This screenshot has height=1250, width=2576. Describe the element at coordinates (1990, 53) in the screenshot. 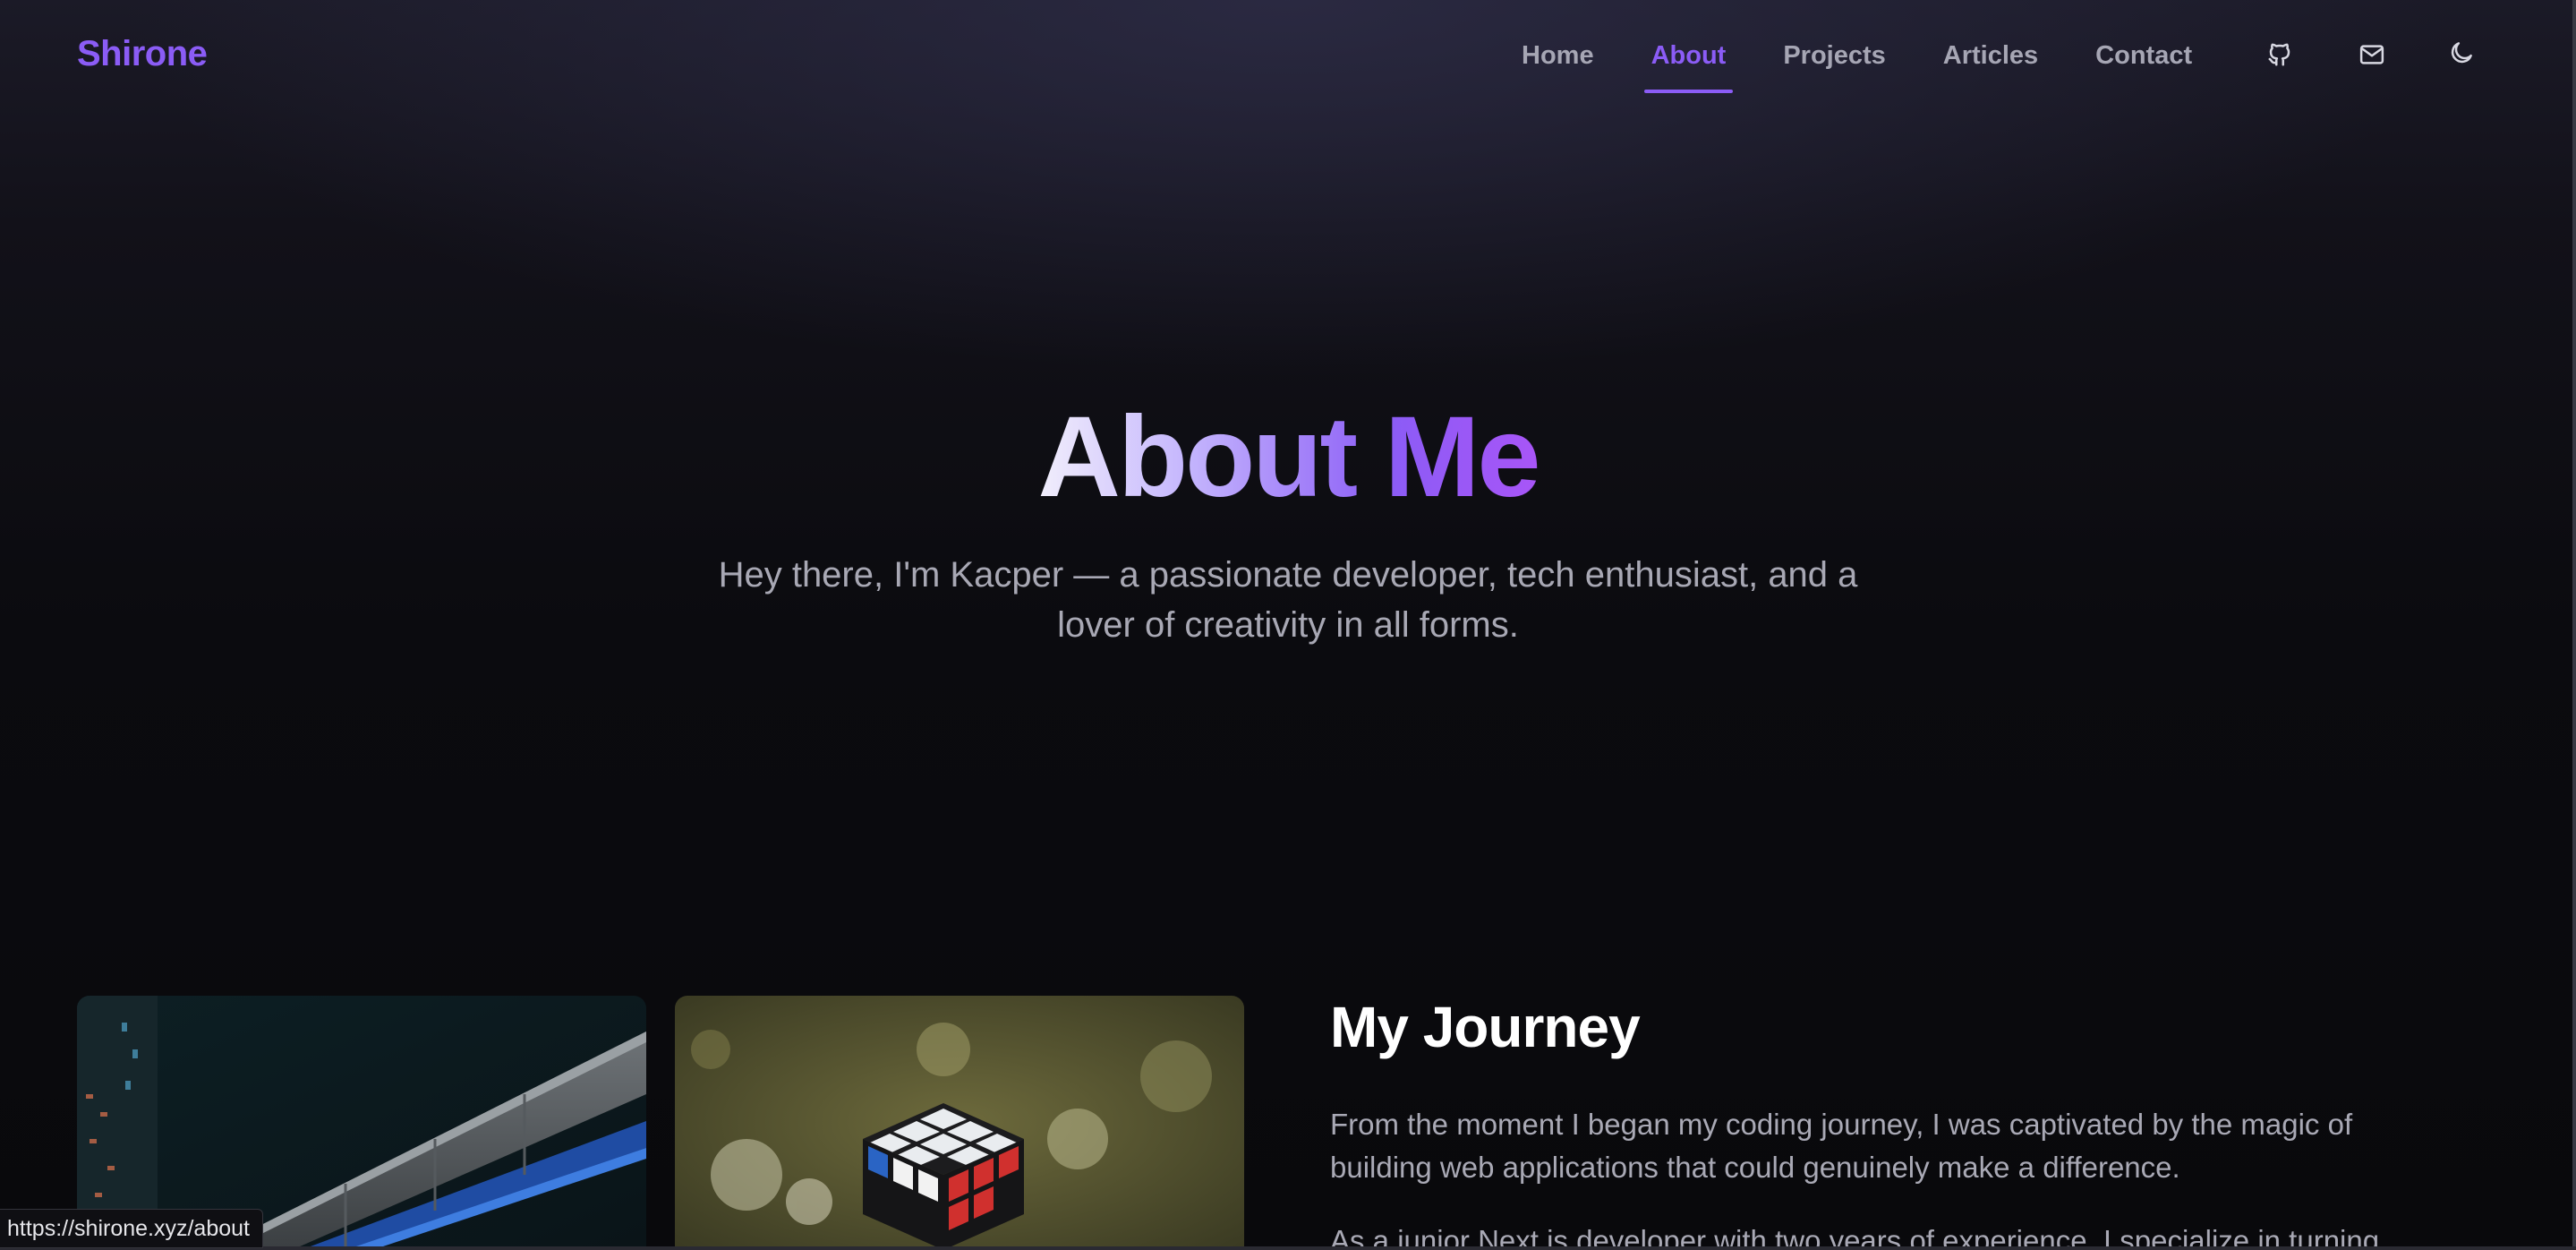

I see `nav-articles: Articles` at that location.